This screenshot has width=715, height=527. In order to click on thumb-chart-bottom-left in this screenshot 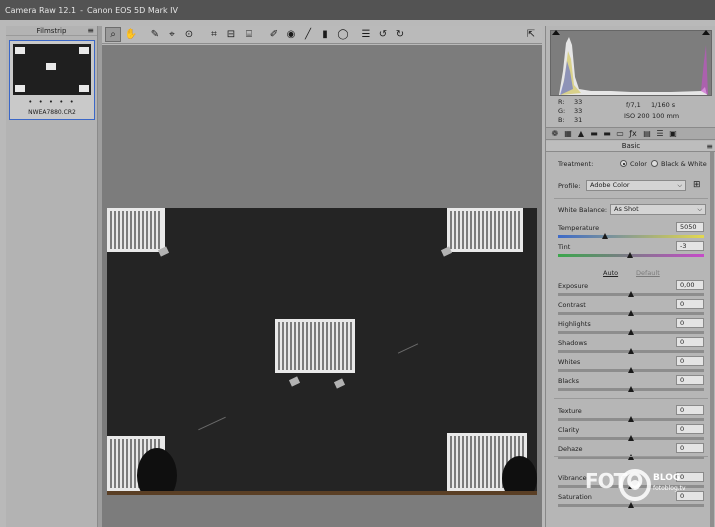, I will do `click(20, 88)`.